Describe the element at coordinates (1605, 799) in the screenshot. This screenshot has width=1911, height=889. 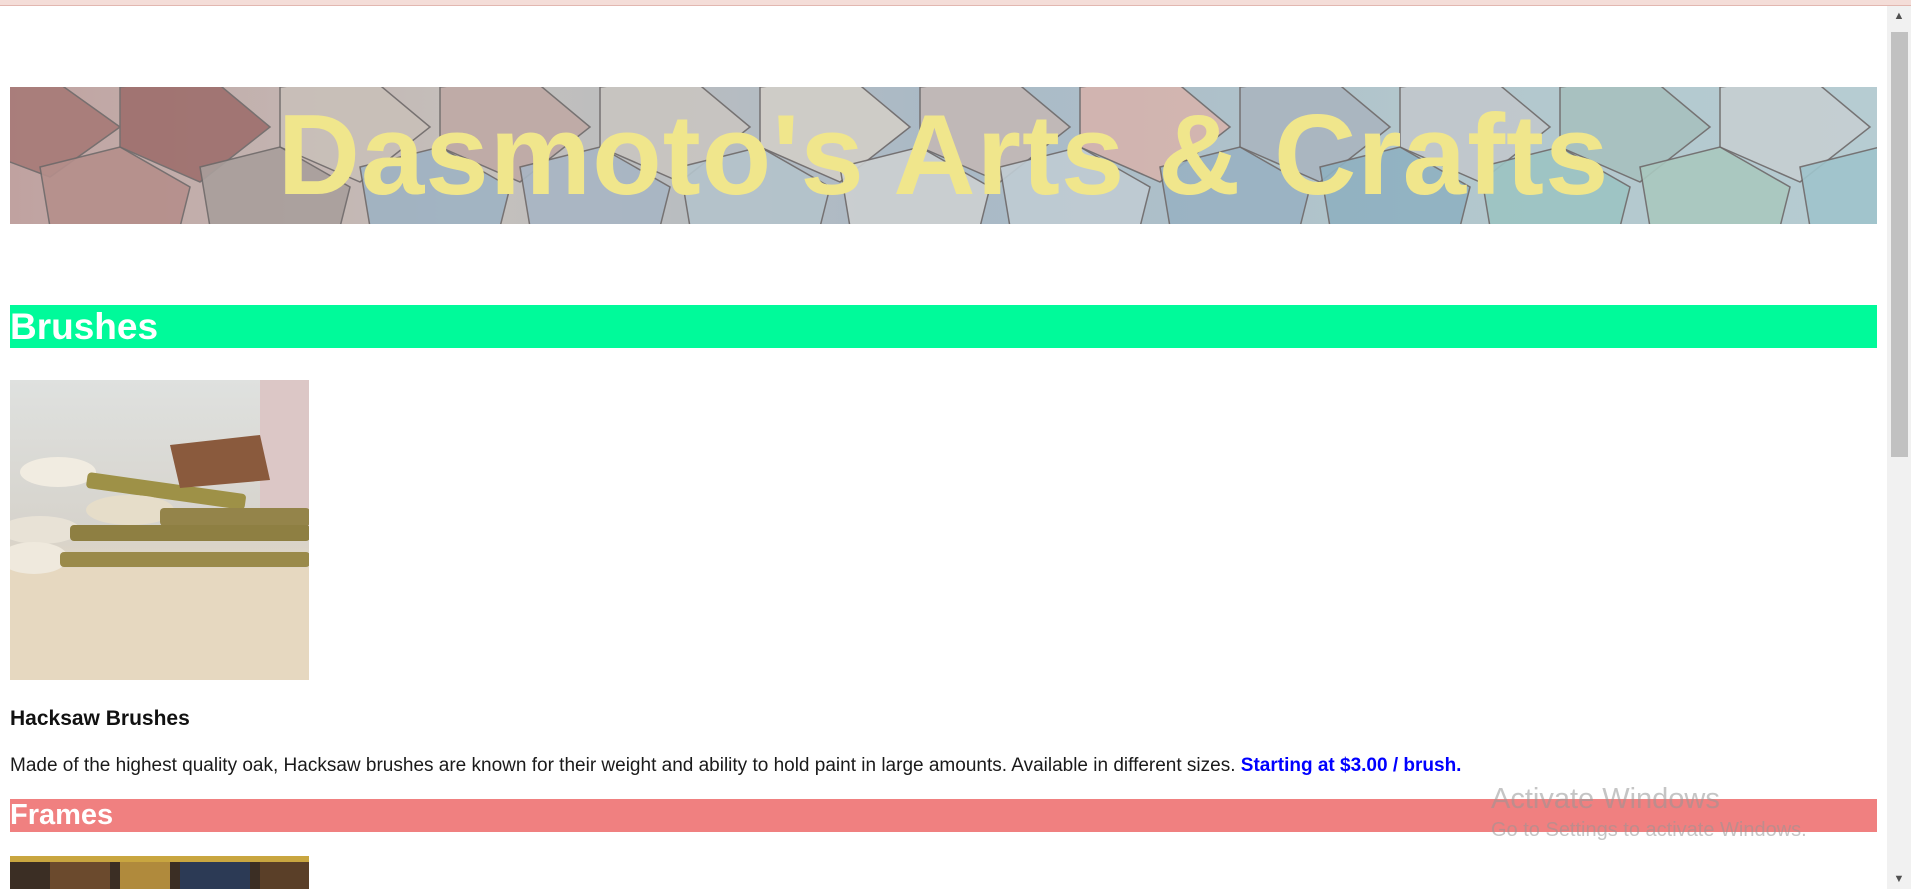
I see `watermark-title: Activate Windows` at that location.